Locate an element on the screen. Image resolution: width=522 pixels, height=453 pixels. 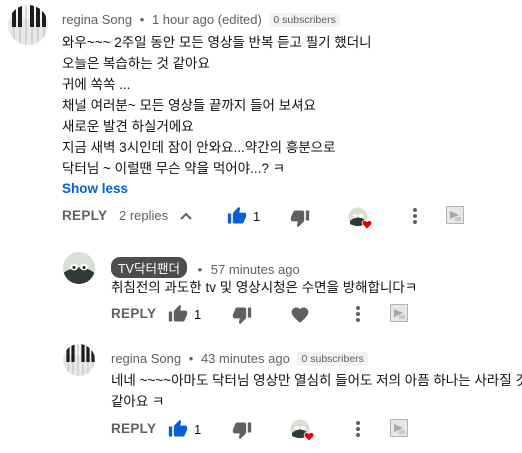
reply-header: TV닥터팬더 • 57 minutes ago is located at coordinates (205, 267).